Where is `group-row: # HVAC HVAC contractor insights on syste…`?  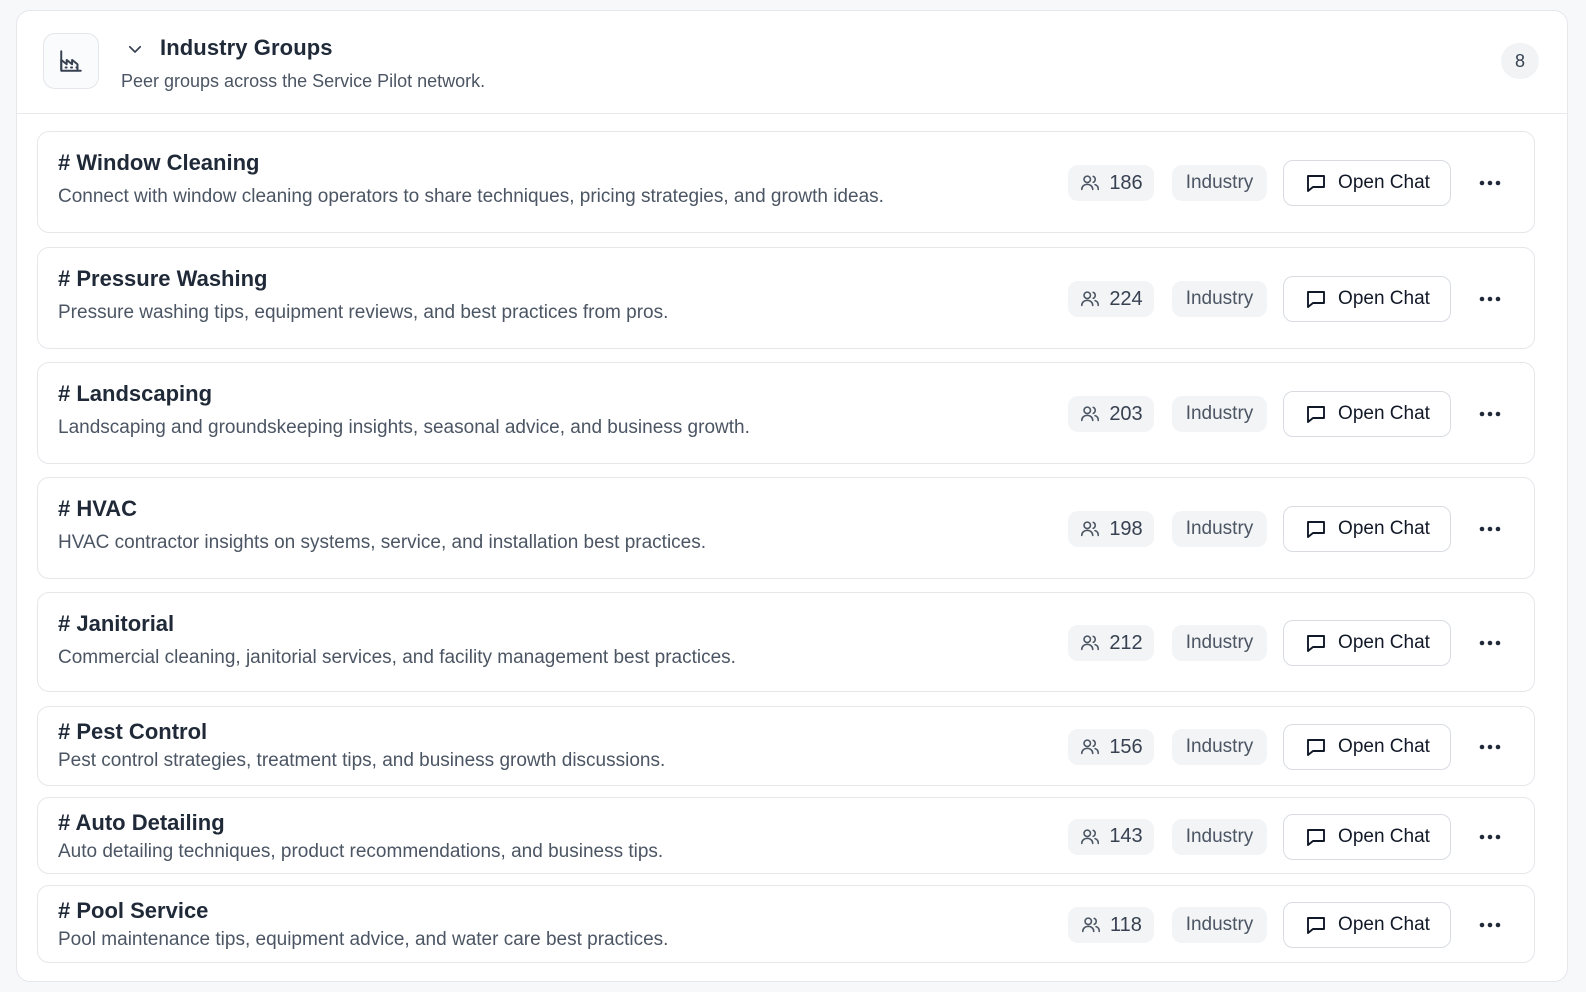
group-row: # HVAC HVAC contractor insights on syste… is located at coordinates (786, 528).